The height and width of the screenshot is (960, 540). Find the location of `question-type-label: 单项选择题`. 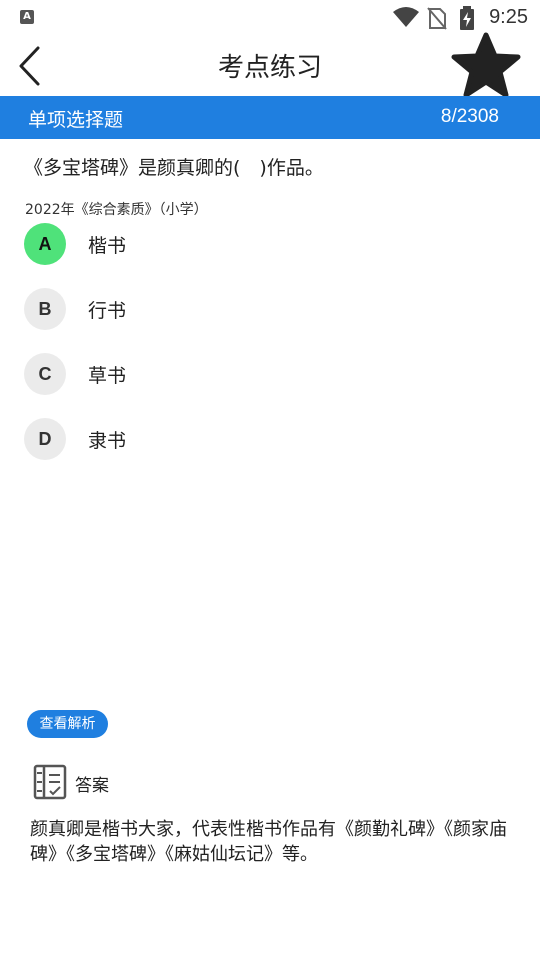

question-type-label: 单项选择题 is located at coordinates (76, 120).